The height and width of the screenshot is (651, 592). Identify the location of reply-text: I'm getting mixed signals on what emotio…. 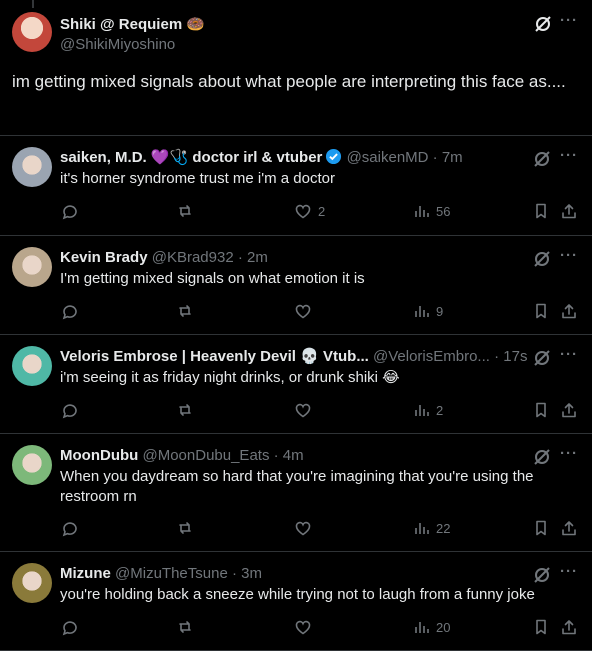
(212, 278).